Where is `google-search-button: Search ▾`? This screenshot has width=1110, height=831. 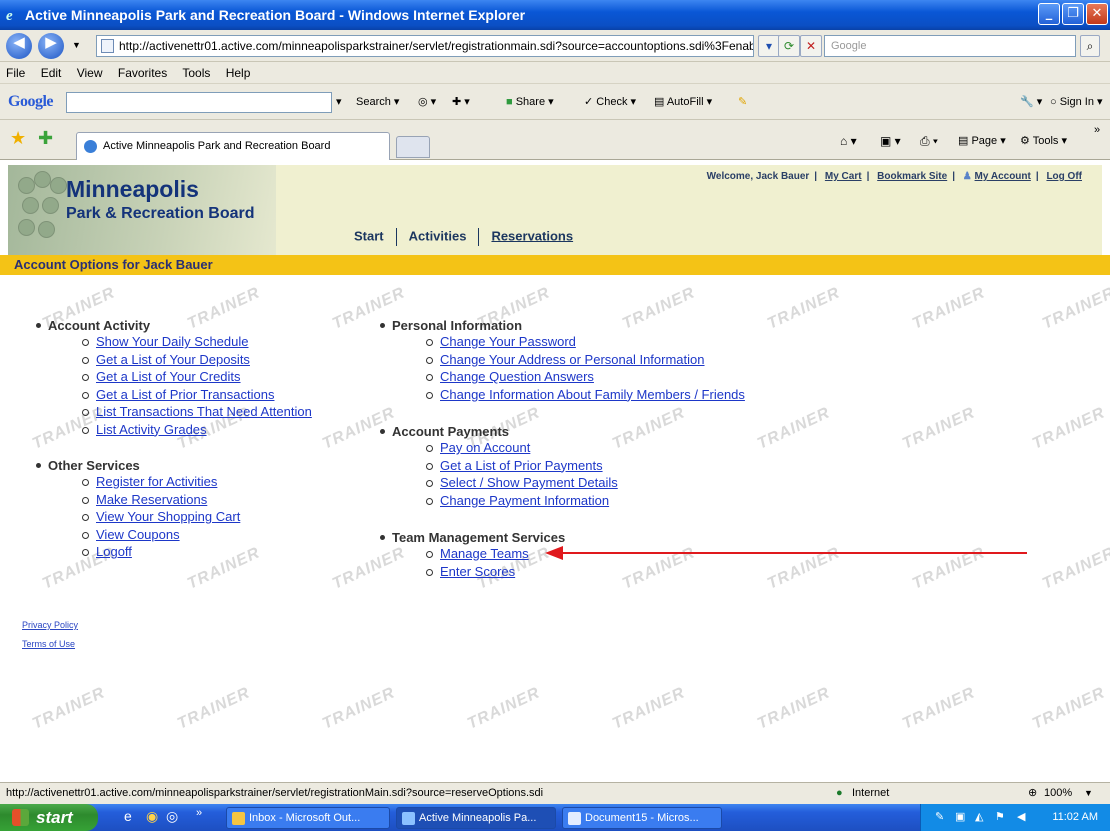 google-search-button: Search ▾ is located at coordinates (377, 101).